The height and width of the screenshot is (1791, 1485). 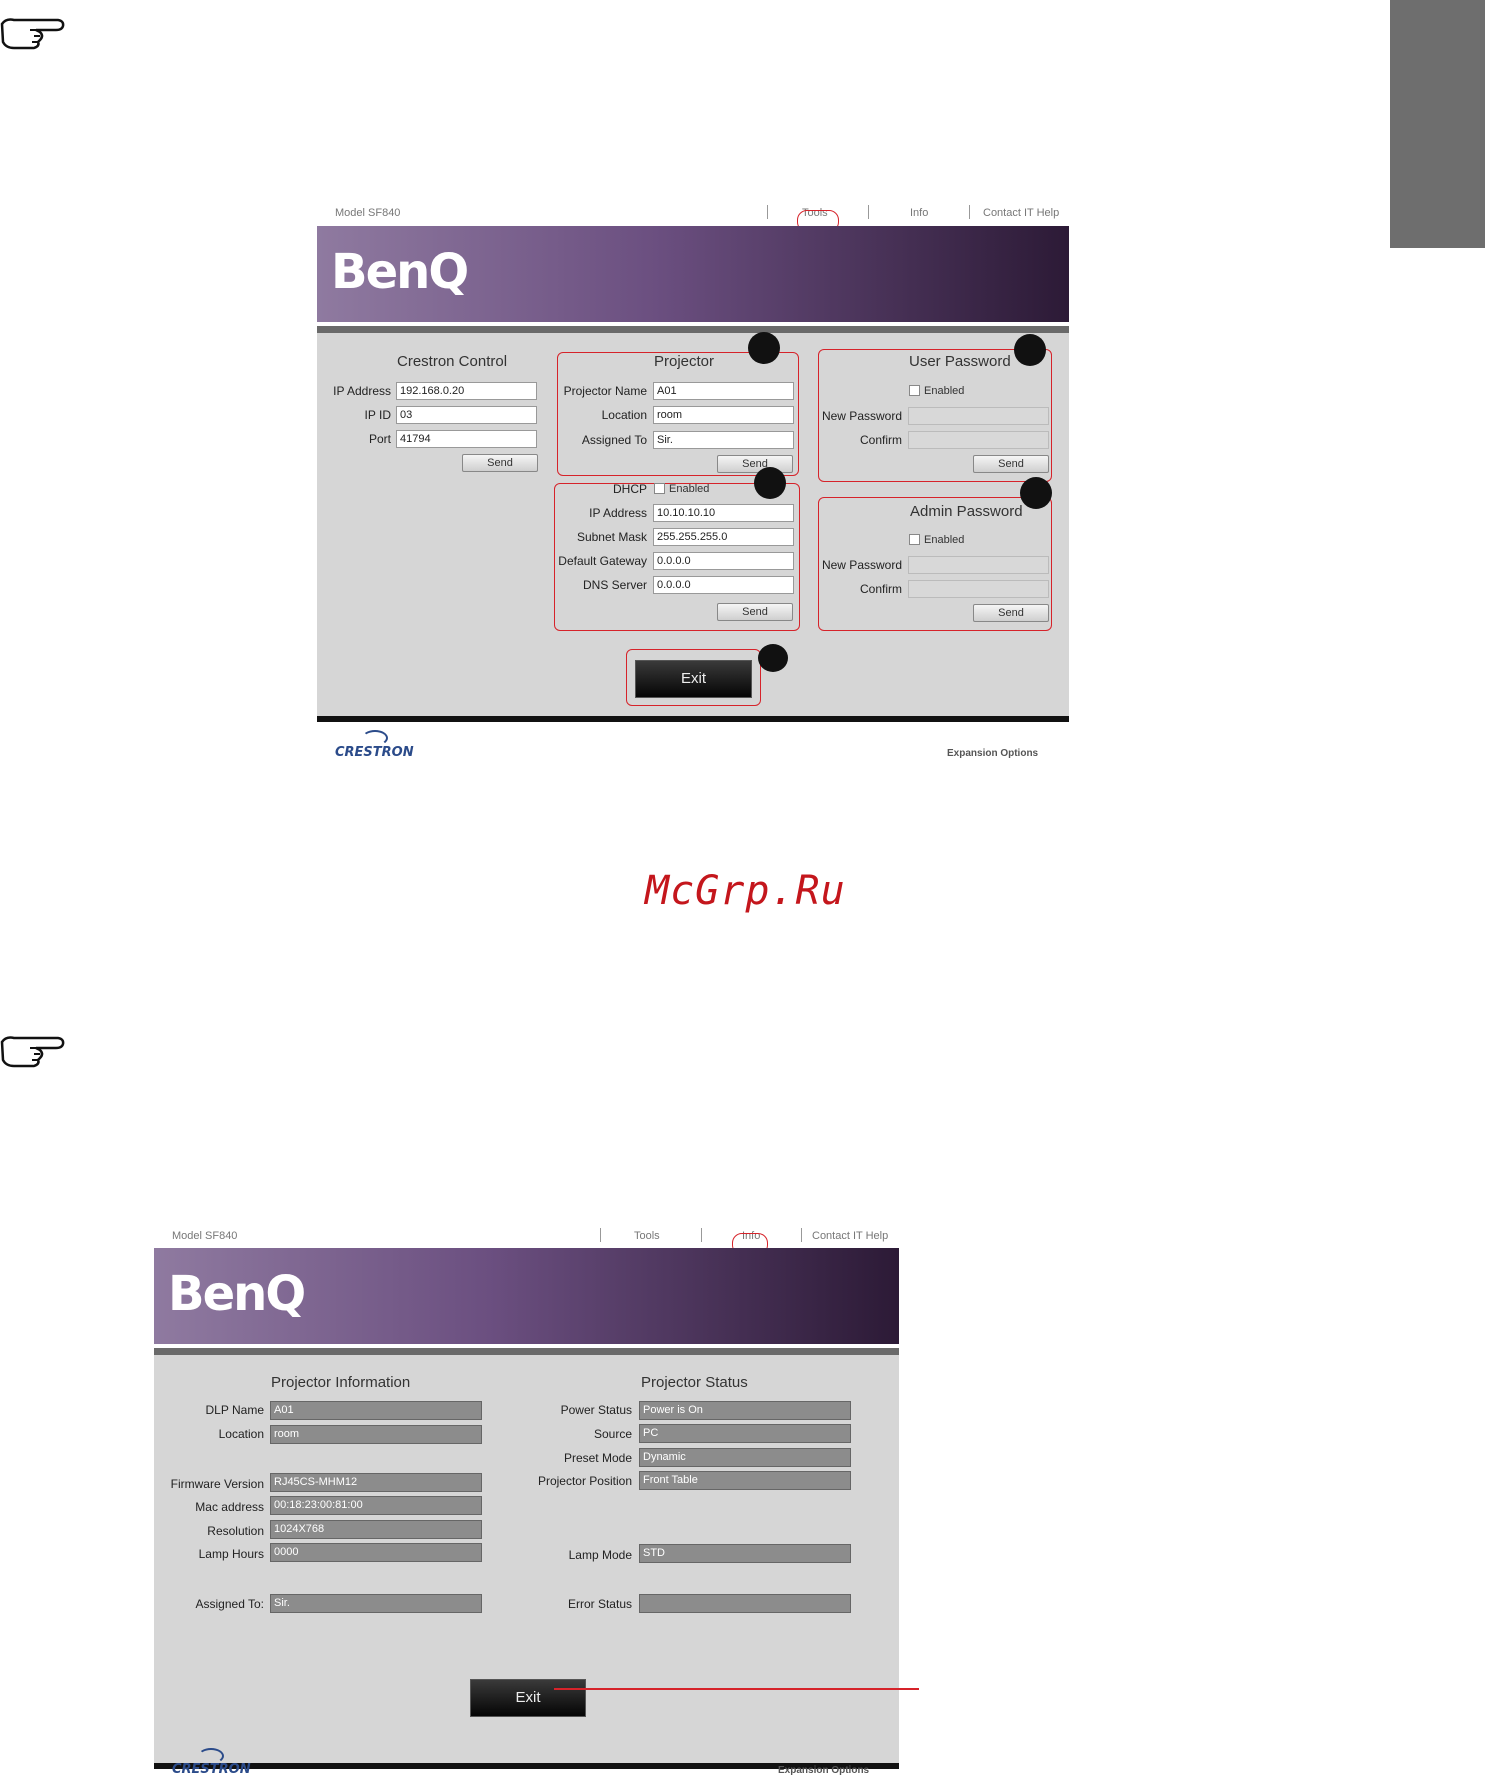 I want to click on admin-confirm-input, so click(x=978, y=589).